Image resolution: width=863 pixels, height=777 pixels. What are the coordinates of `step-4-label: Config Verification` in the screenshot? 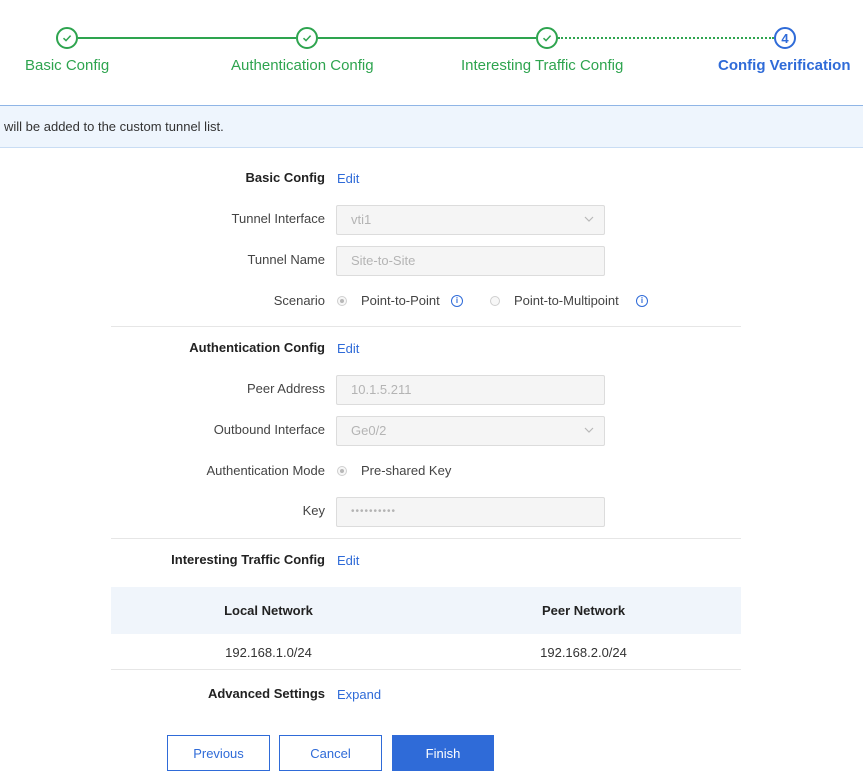 It's located at (784, 65).